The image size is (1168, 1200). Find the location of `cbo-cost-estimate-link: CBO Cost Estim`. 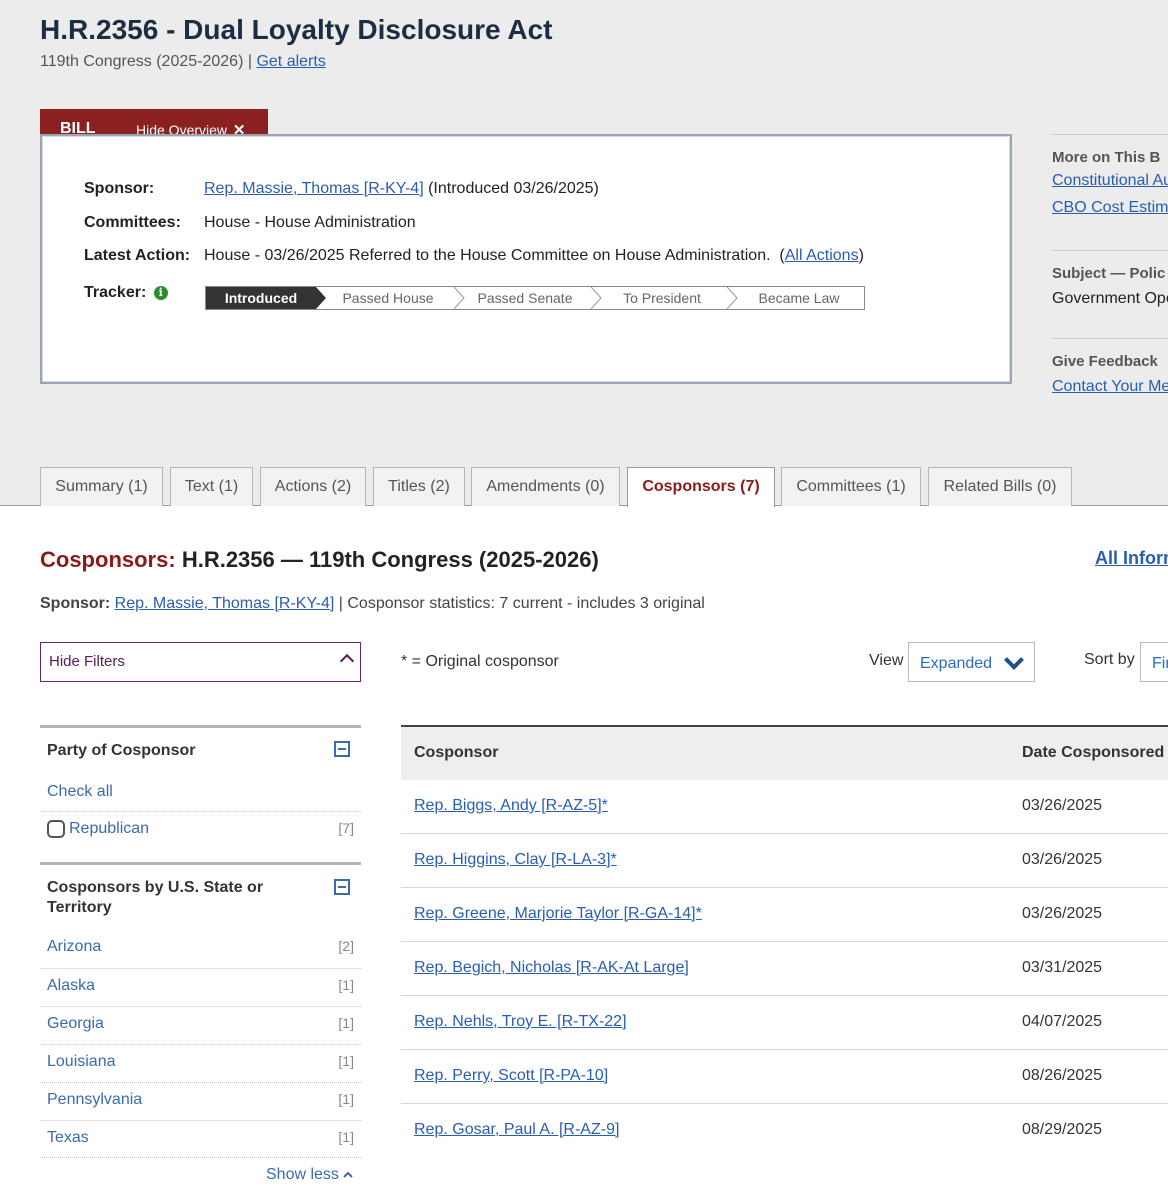

cbo-cost-estimate-link: CBO Cost Estim is located at coordinates (1110, 208).